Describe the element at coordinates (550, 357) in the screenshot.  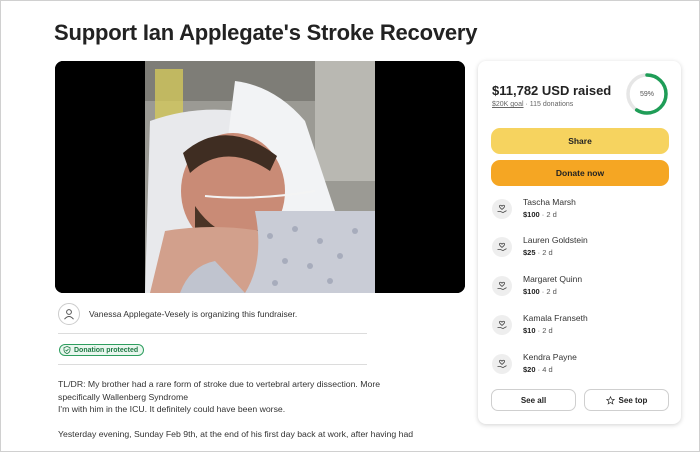
I see `donor-name: Kendra Payne` at that location.